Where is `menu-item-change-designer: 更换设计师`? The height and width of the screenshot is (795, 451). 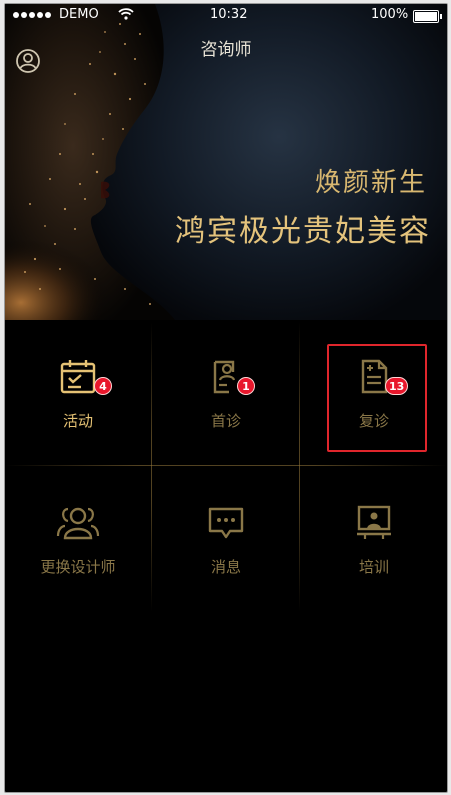 menu-item-change-designer: 更换设计师 is located at coordinates (78, 539).